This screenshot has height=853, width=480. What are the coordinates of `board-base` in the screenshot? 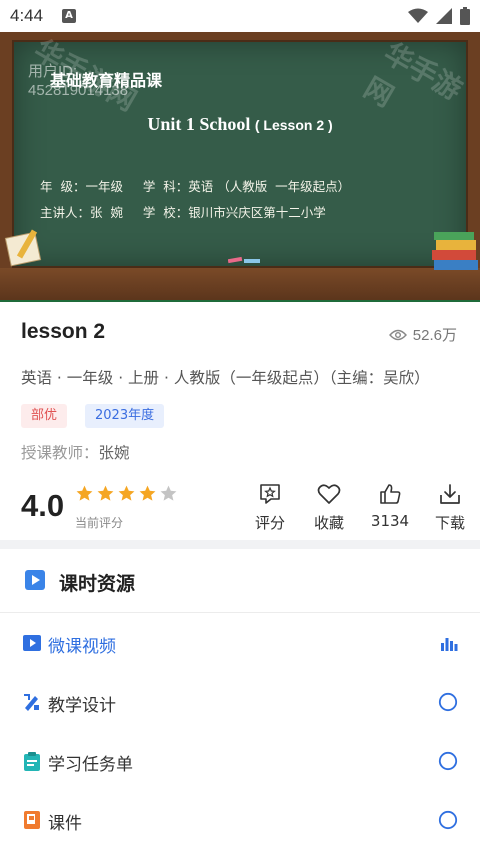 It's located at (240, 301).